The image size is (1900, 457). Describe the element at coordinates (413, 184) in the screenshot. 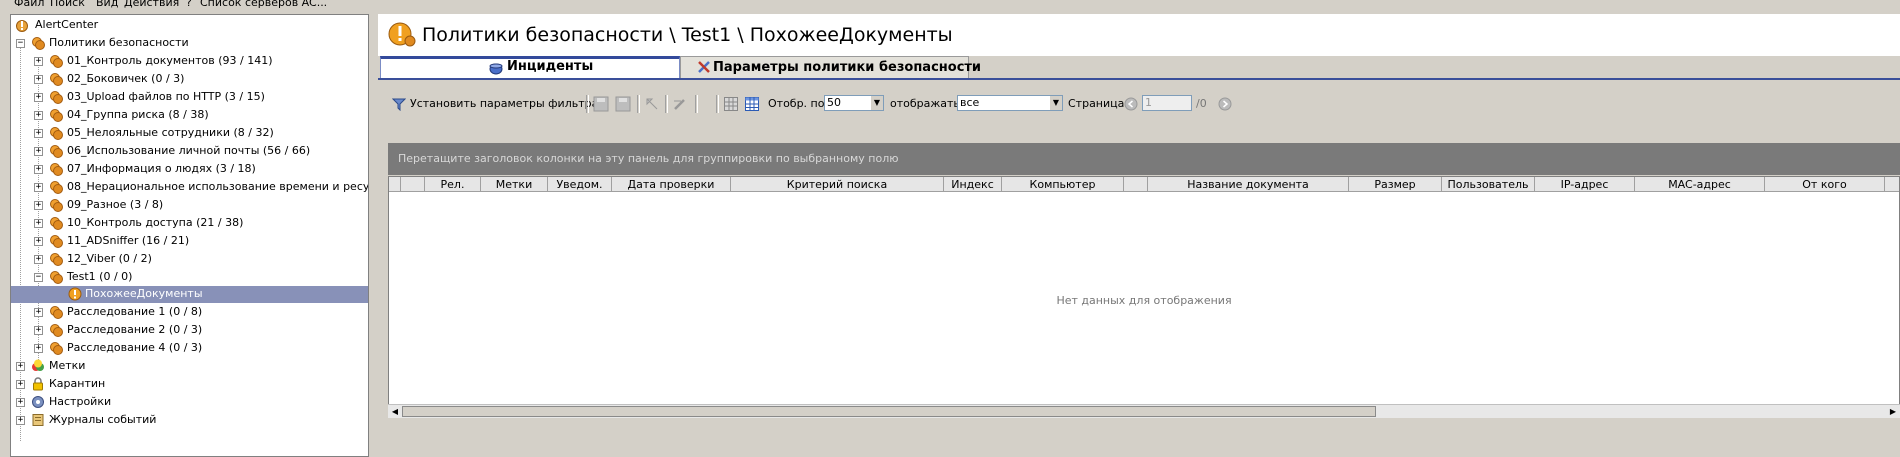

I see `column-header-select` at that location.